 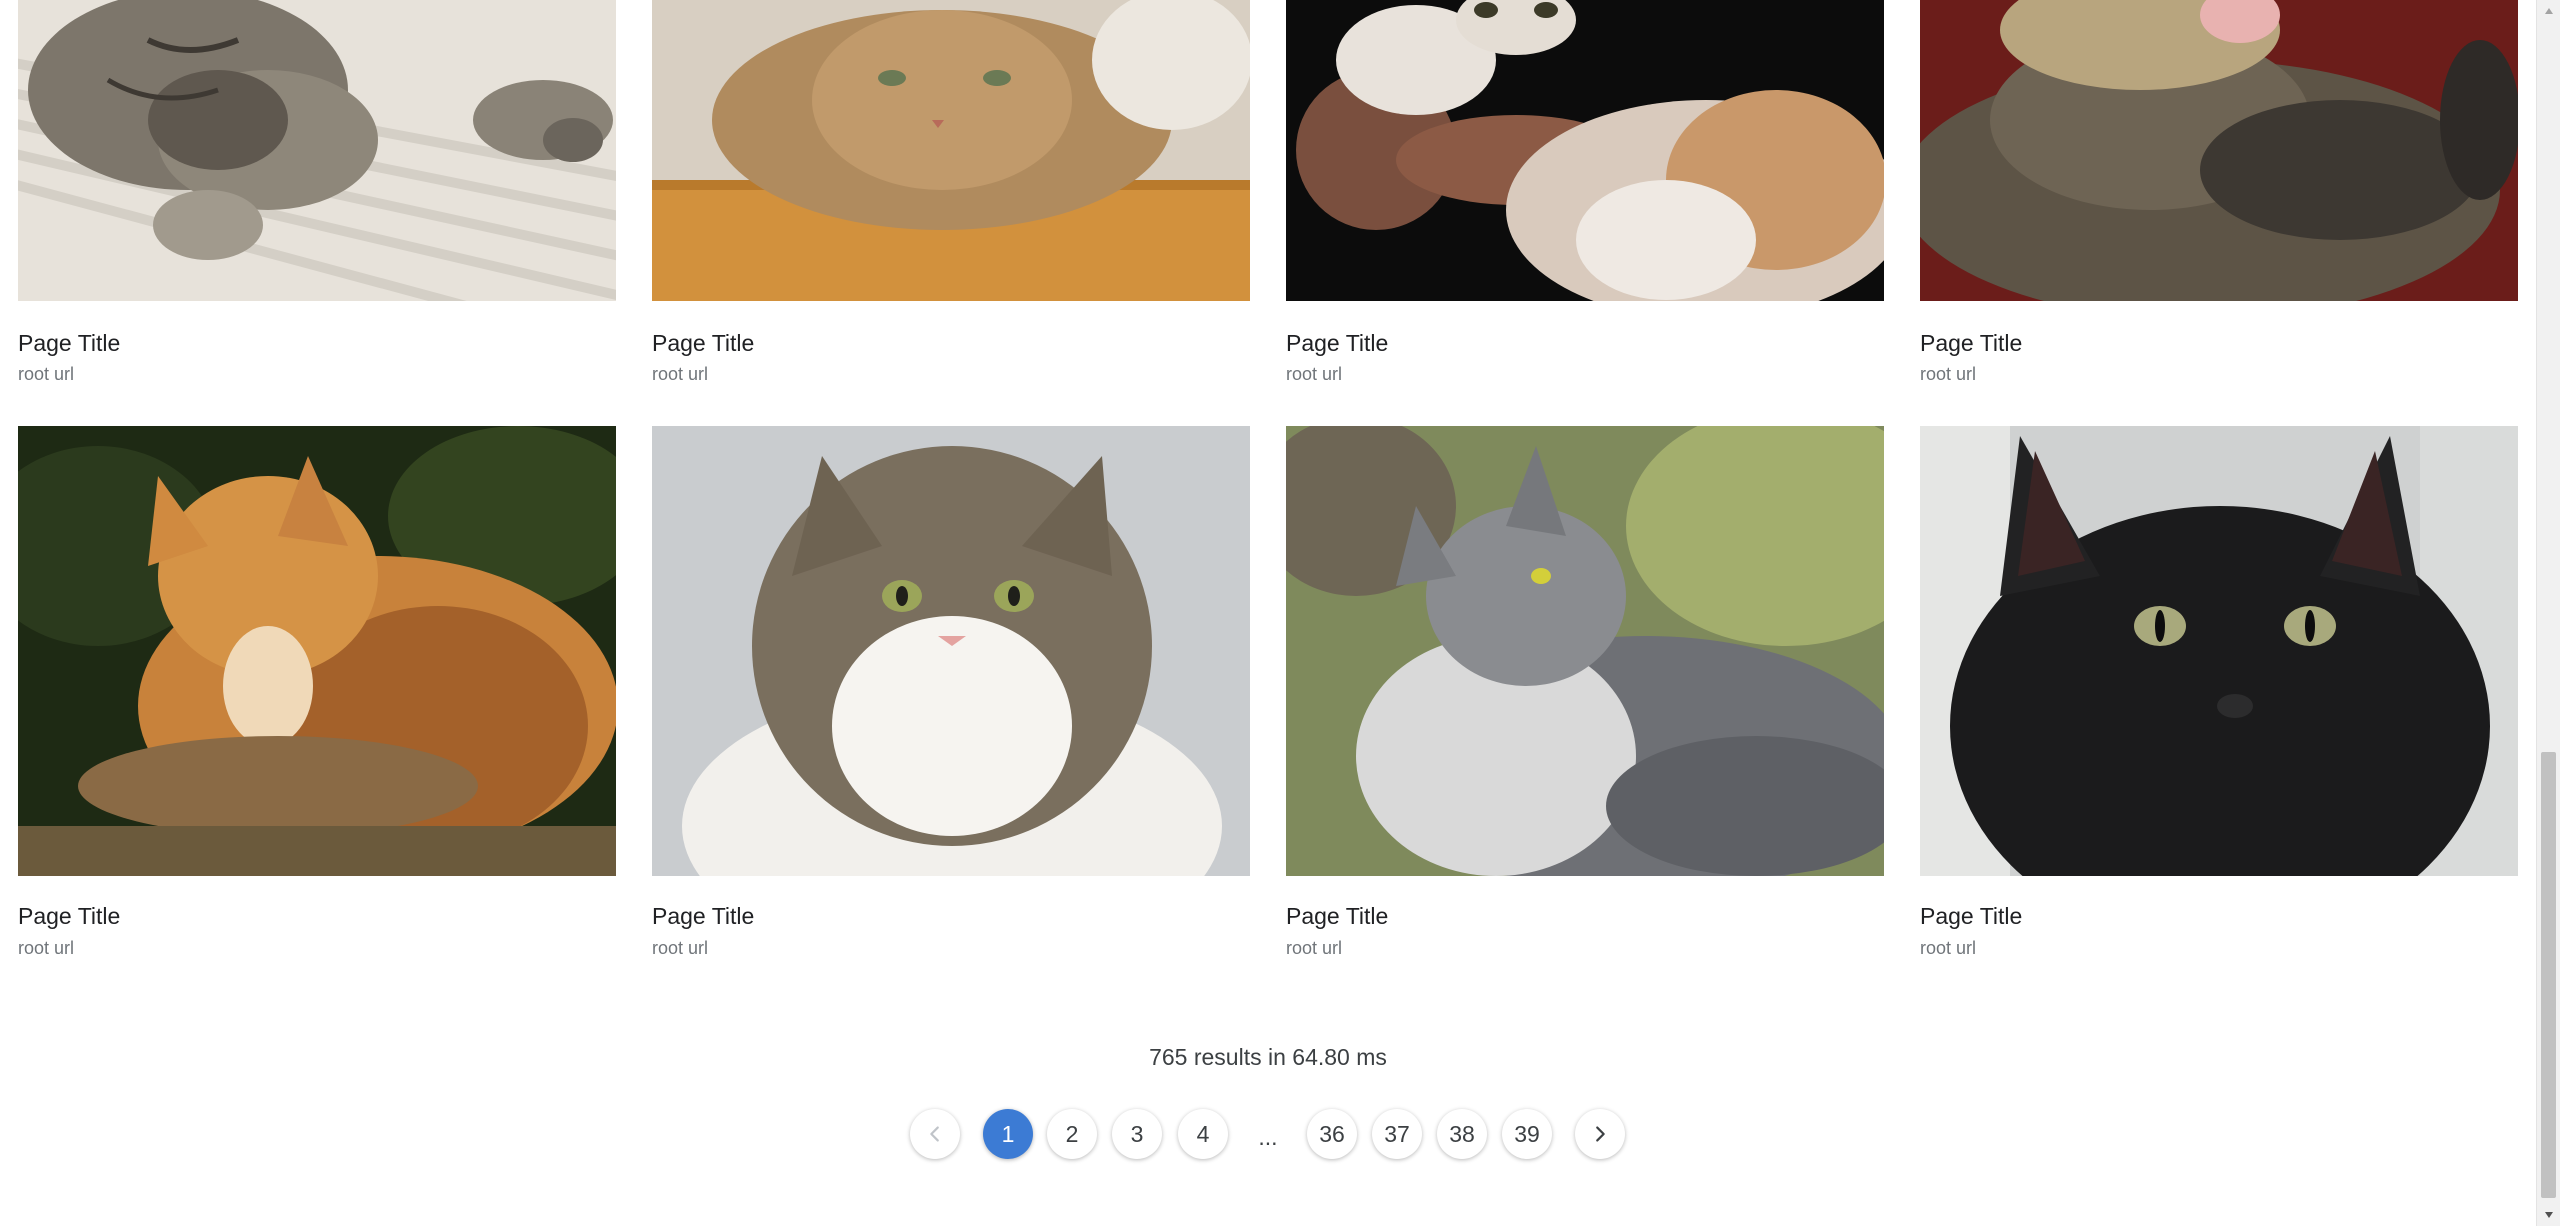 What do you see at coordinates (951, 150) in the screenshot?
I see `result-thumbnail-fluffy-ginger` at bounding box center [951, 150].